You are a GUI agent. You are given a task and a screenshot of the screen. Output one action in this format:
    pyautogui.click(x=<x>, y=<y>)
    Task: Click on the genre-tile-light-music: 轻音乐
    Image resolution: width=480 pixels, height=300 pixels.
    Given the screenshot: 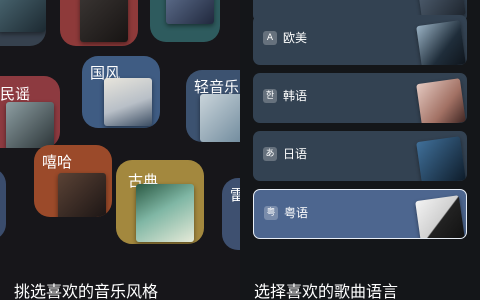 What is the action you would take?
    pyautogui.click(x=213, y=106)
    